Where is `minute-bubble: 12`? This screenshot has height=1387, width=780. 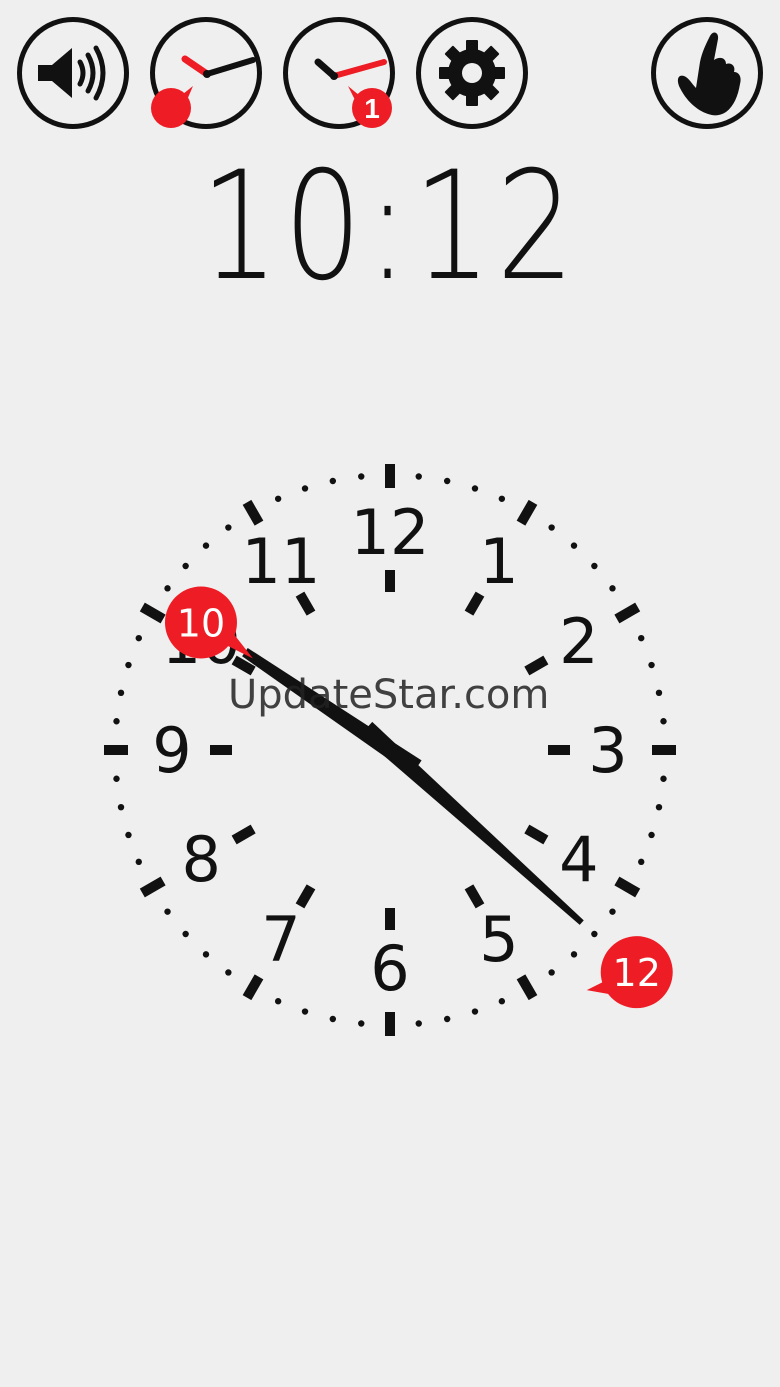 minute-bubble: 12 is located at coordinates (629, 972).